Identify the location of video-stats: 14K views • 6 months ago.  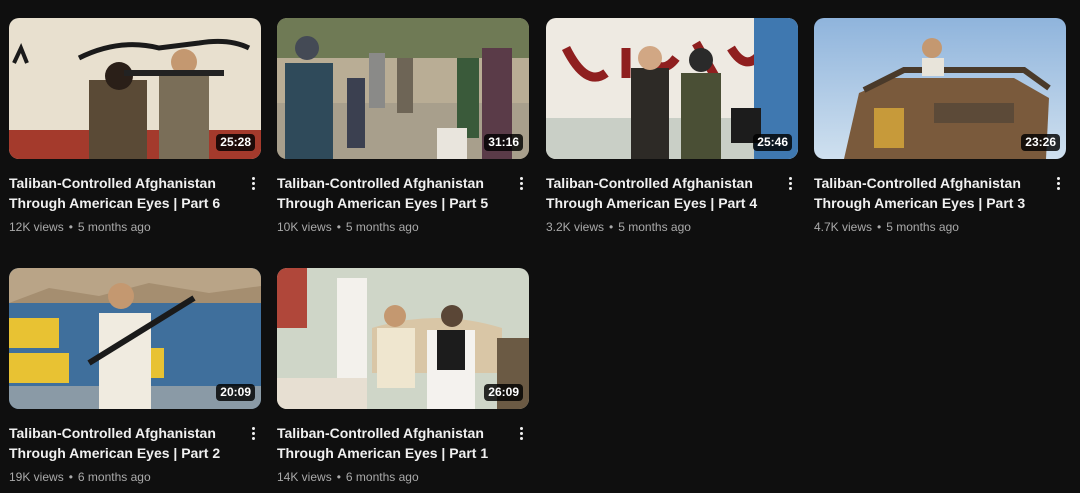
(403, 477).